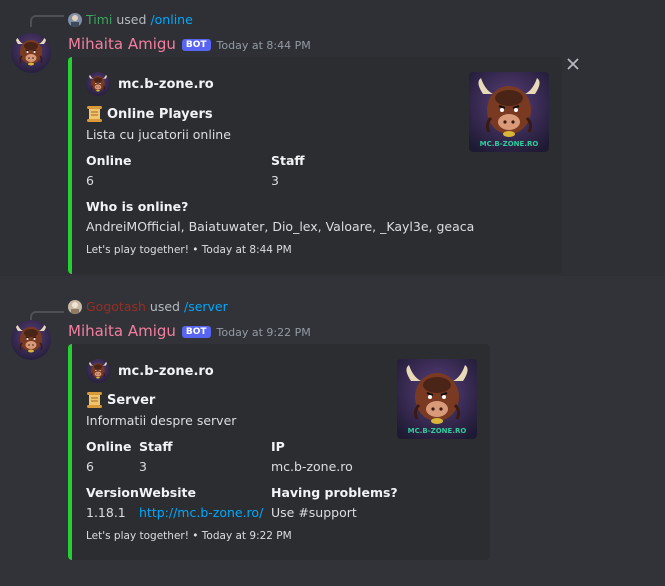 This screenshot has width=665, height=586. What do you see at coordinates (148, 306) in the screenshot?
I see `command-reply-context: Gogotash used /server` at bounding box center [148, 306].